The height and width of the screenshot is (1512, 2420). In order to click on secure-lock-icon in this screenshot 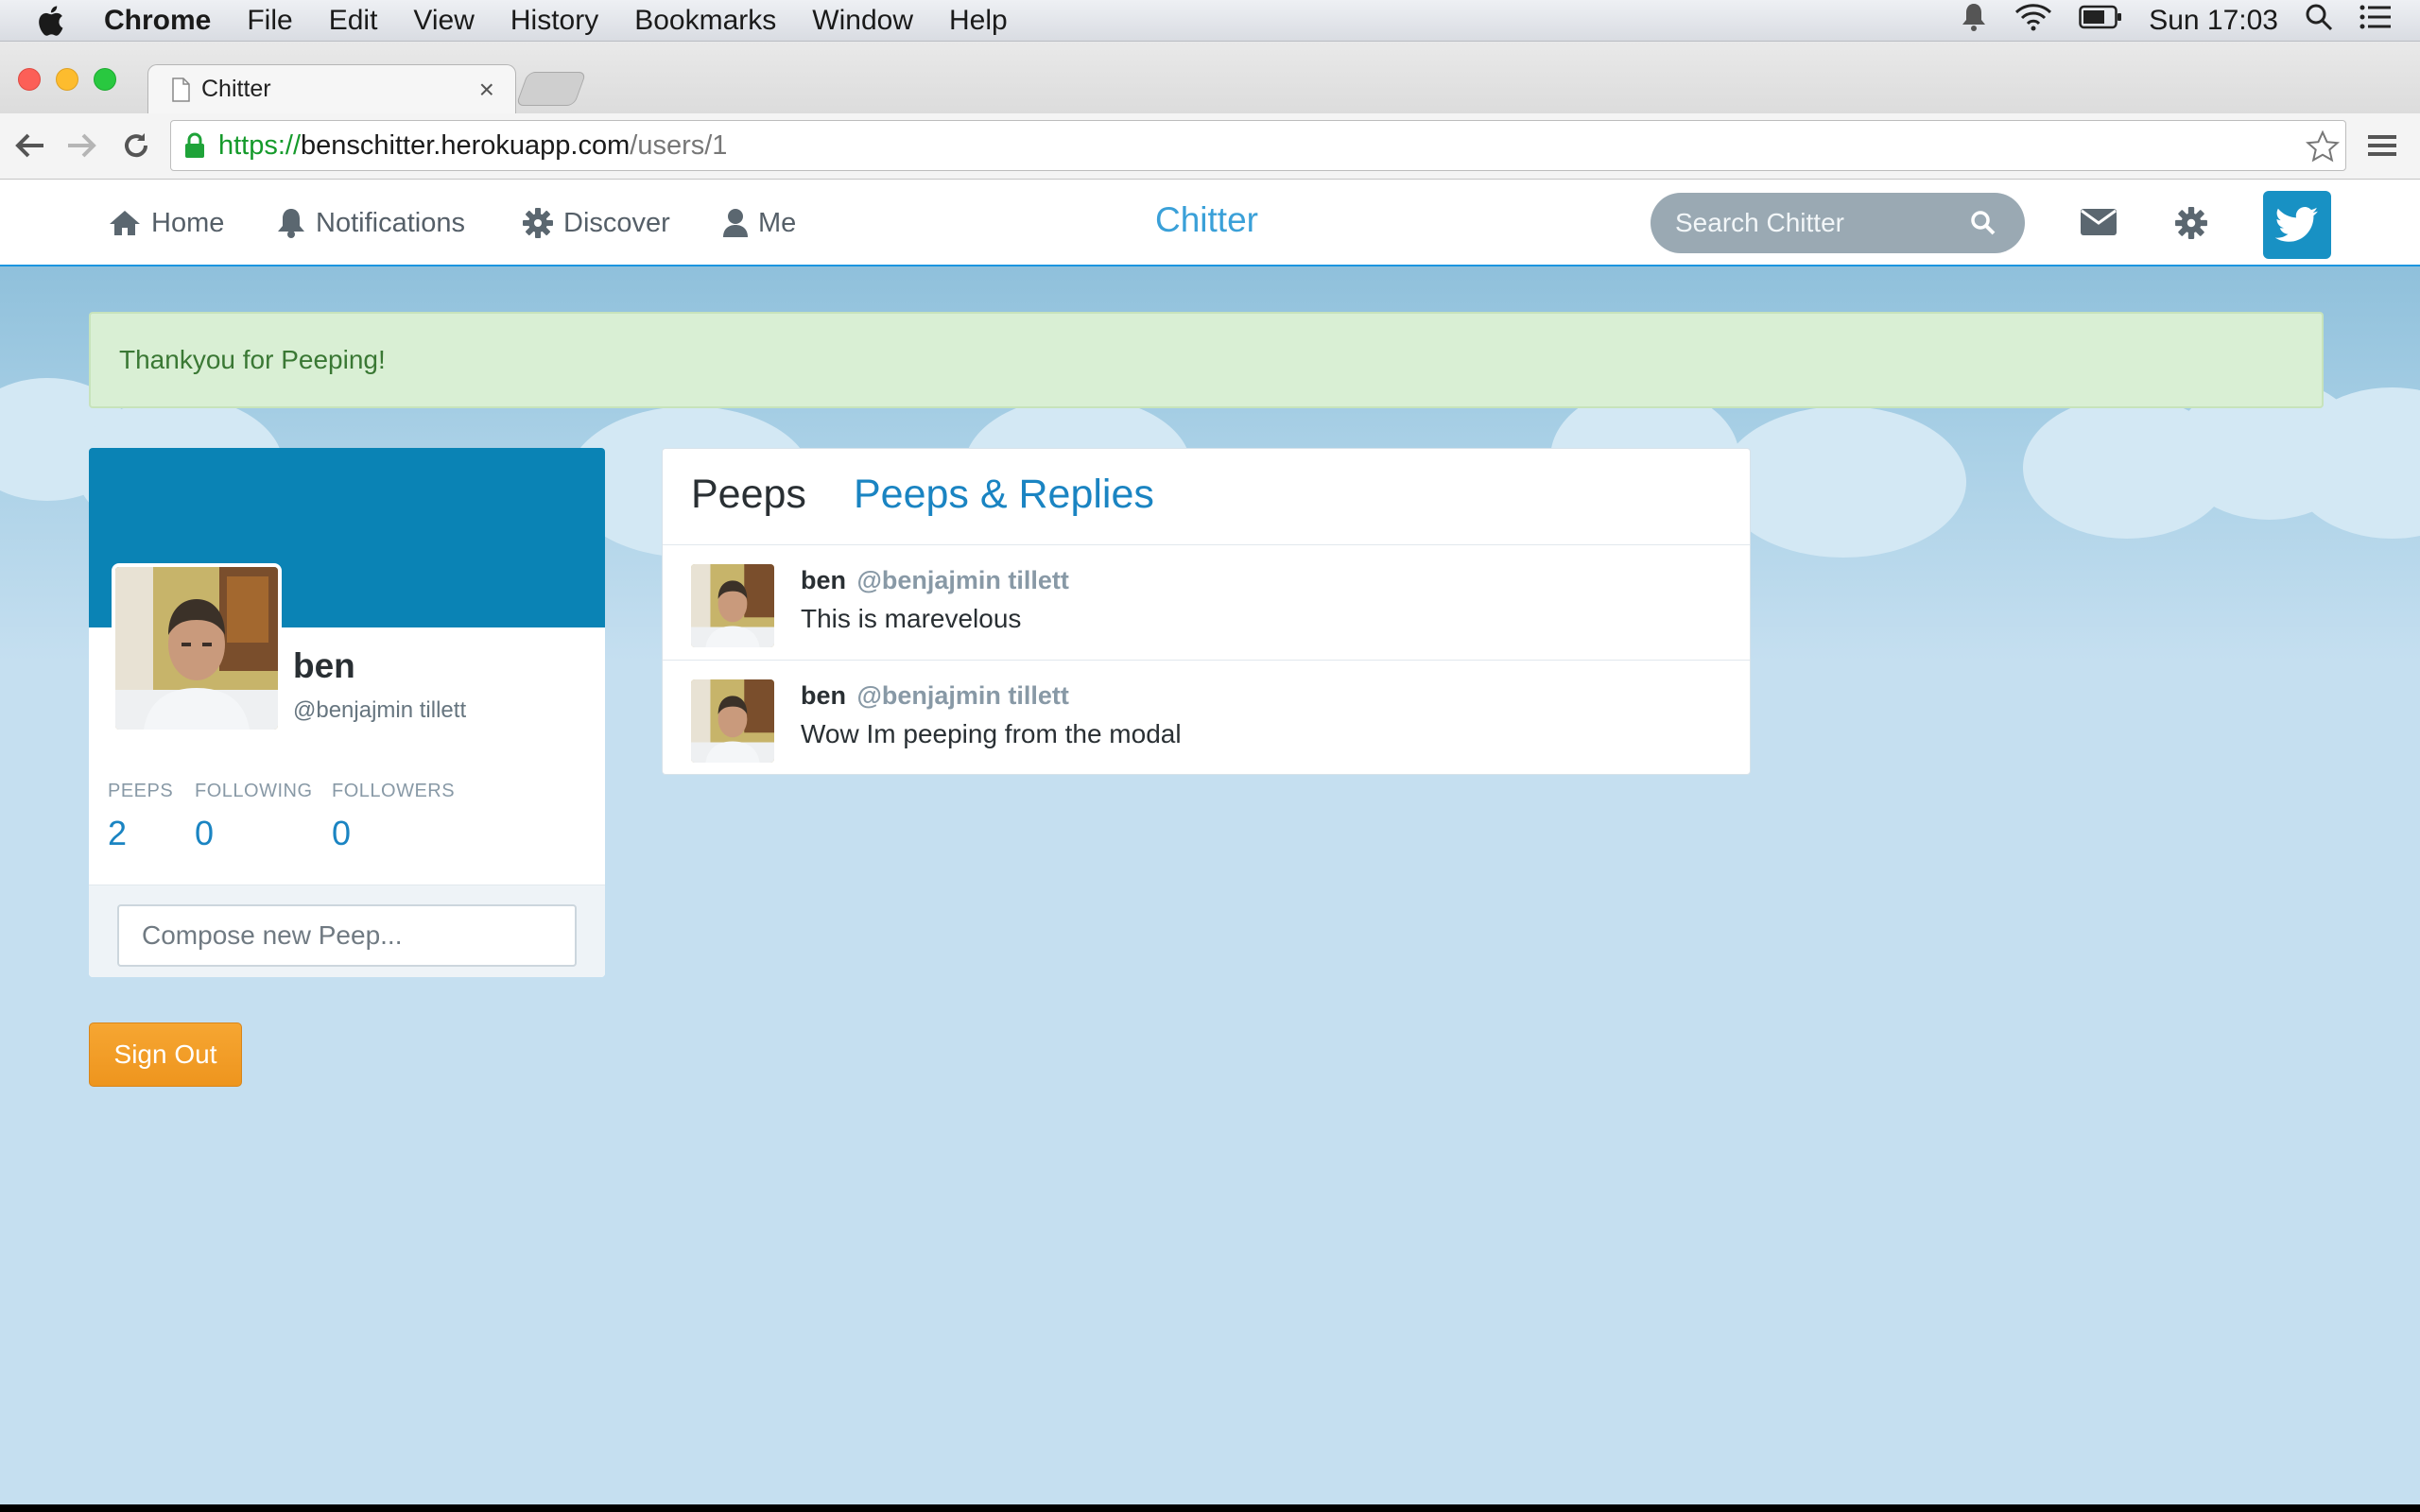, I will do `click(194, 145)`.